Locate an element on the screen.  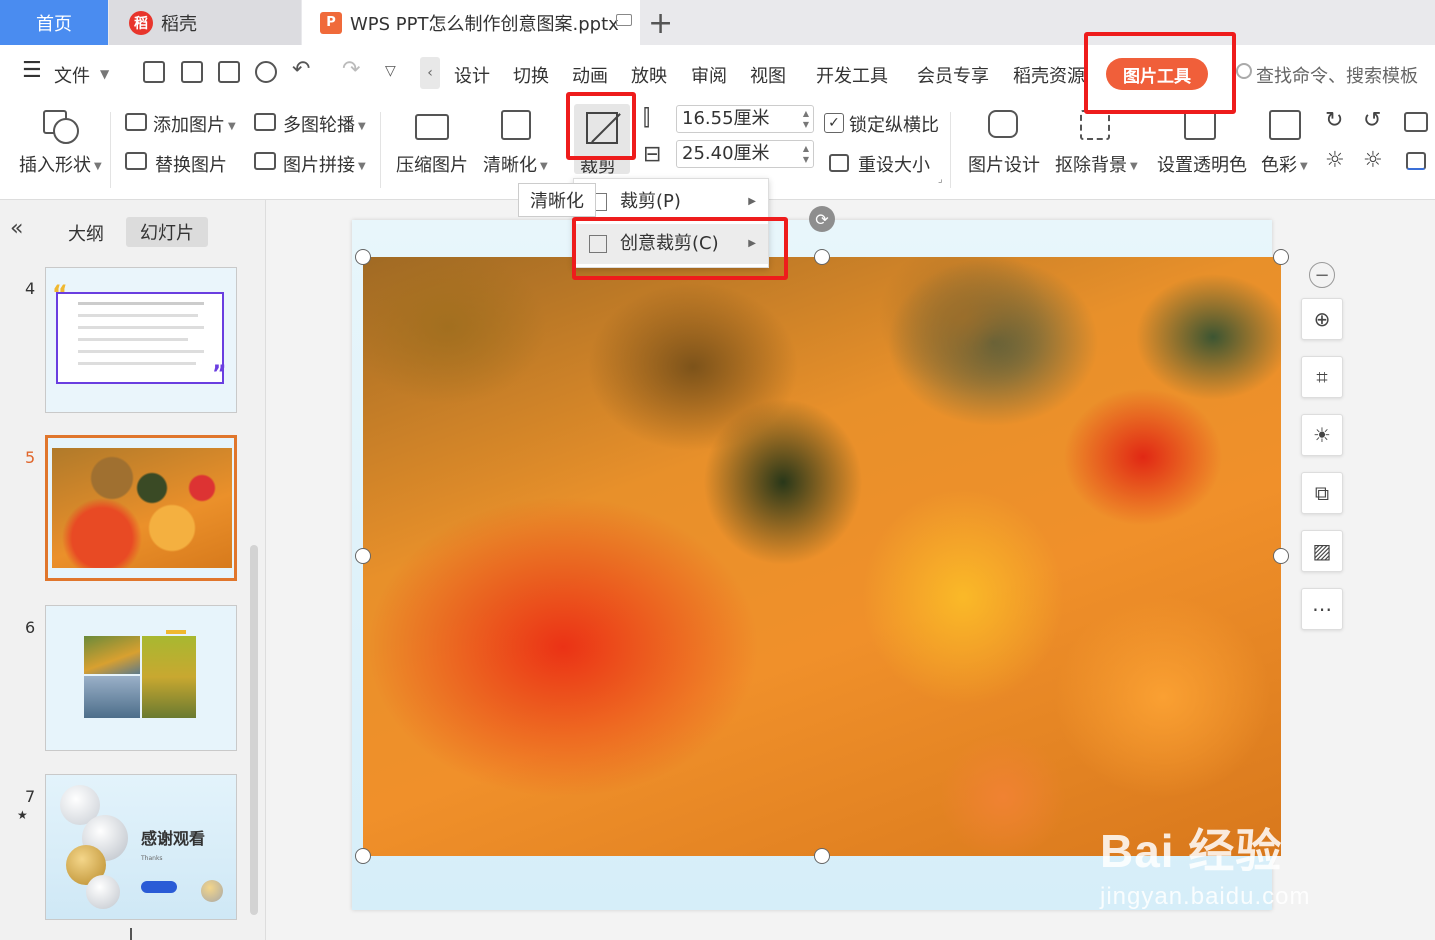
new-tab-button: + is located at coordinates (660, 23).